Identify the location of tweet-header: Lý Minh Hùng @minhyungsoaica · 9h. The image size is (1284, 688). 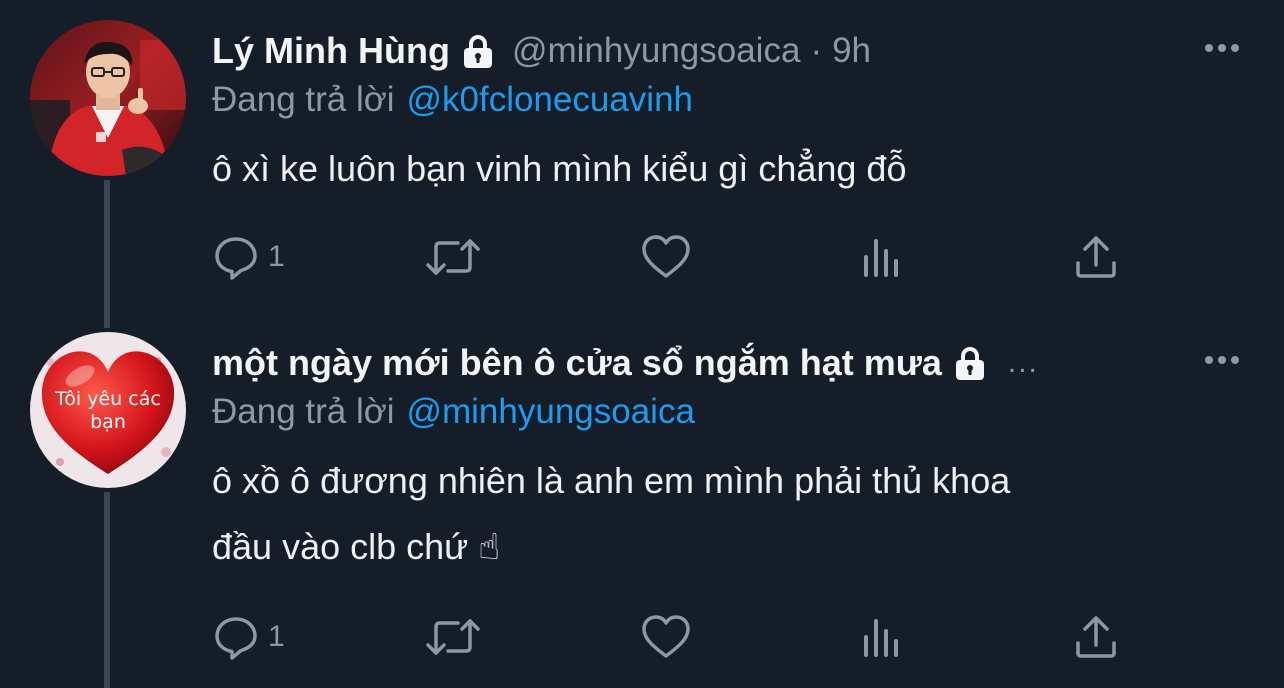
(541, 51).